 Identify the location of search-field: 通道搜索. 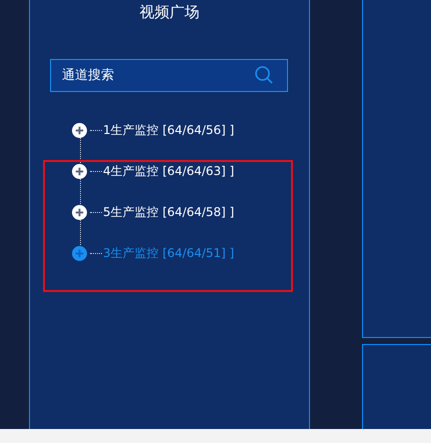
(169, 75).